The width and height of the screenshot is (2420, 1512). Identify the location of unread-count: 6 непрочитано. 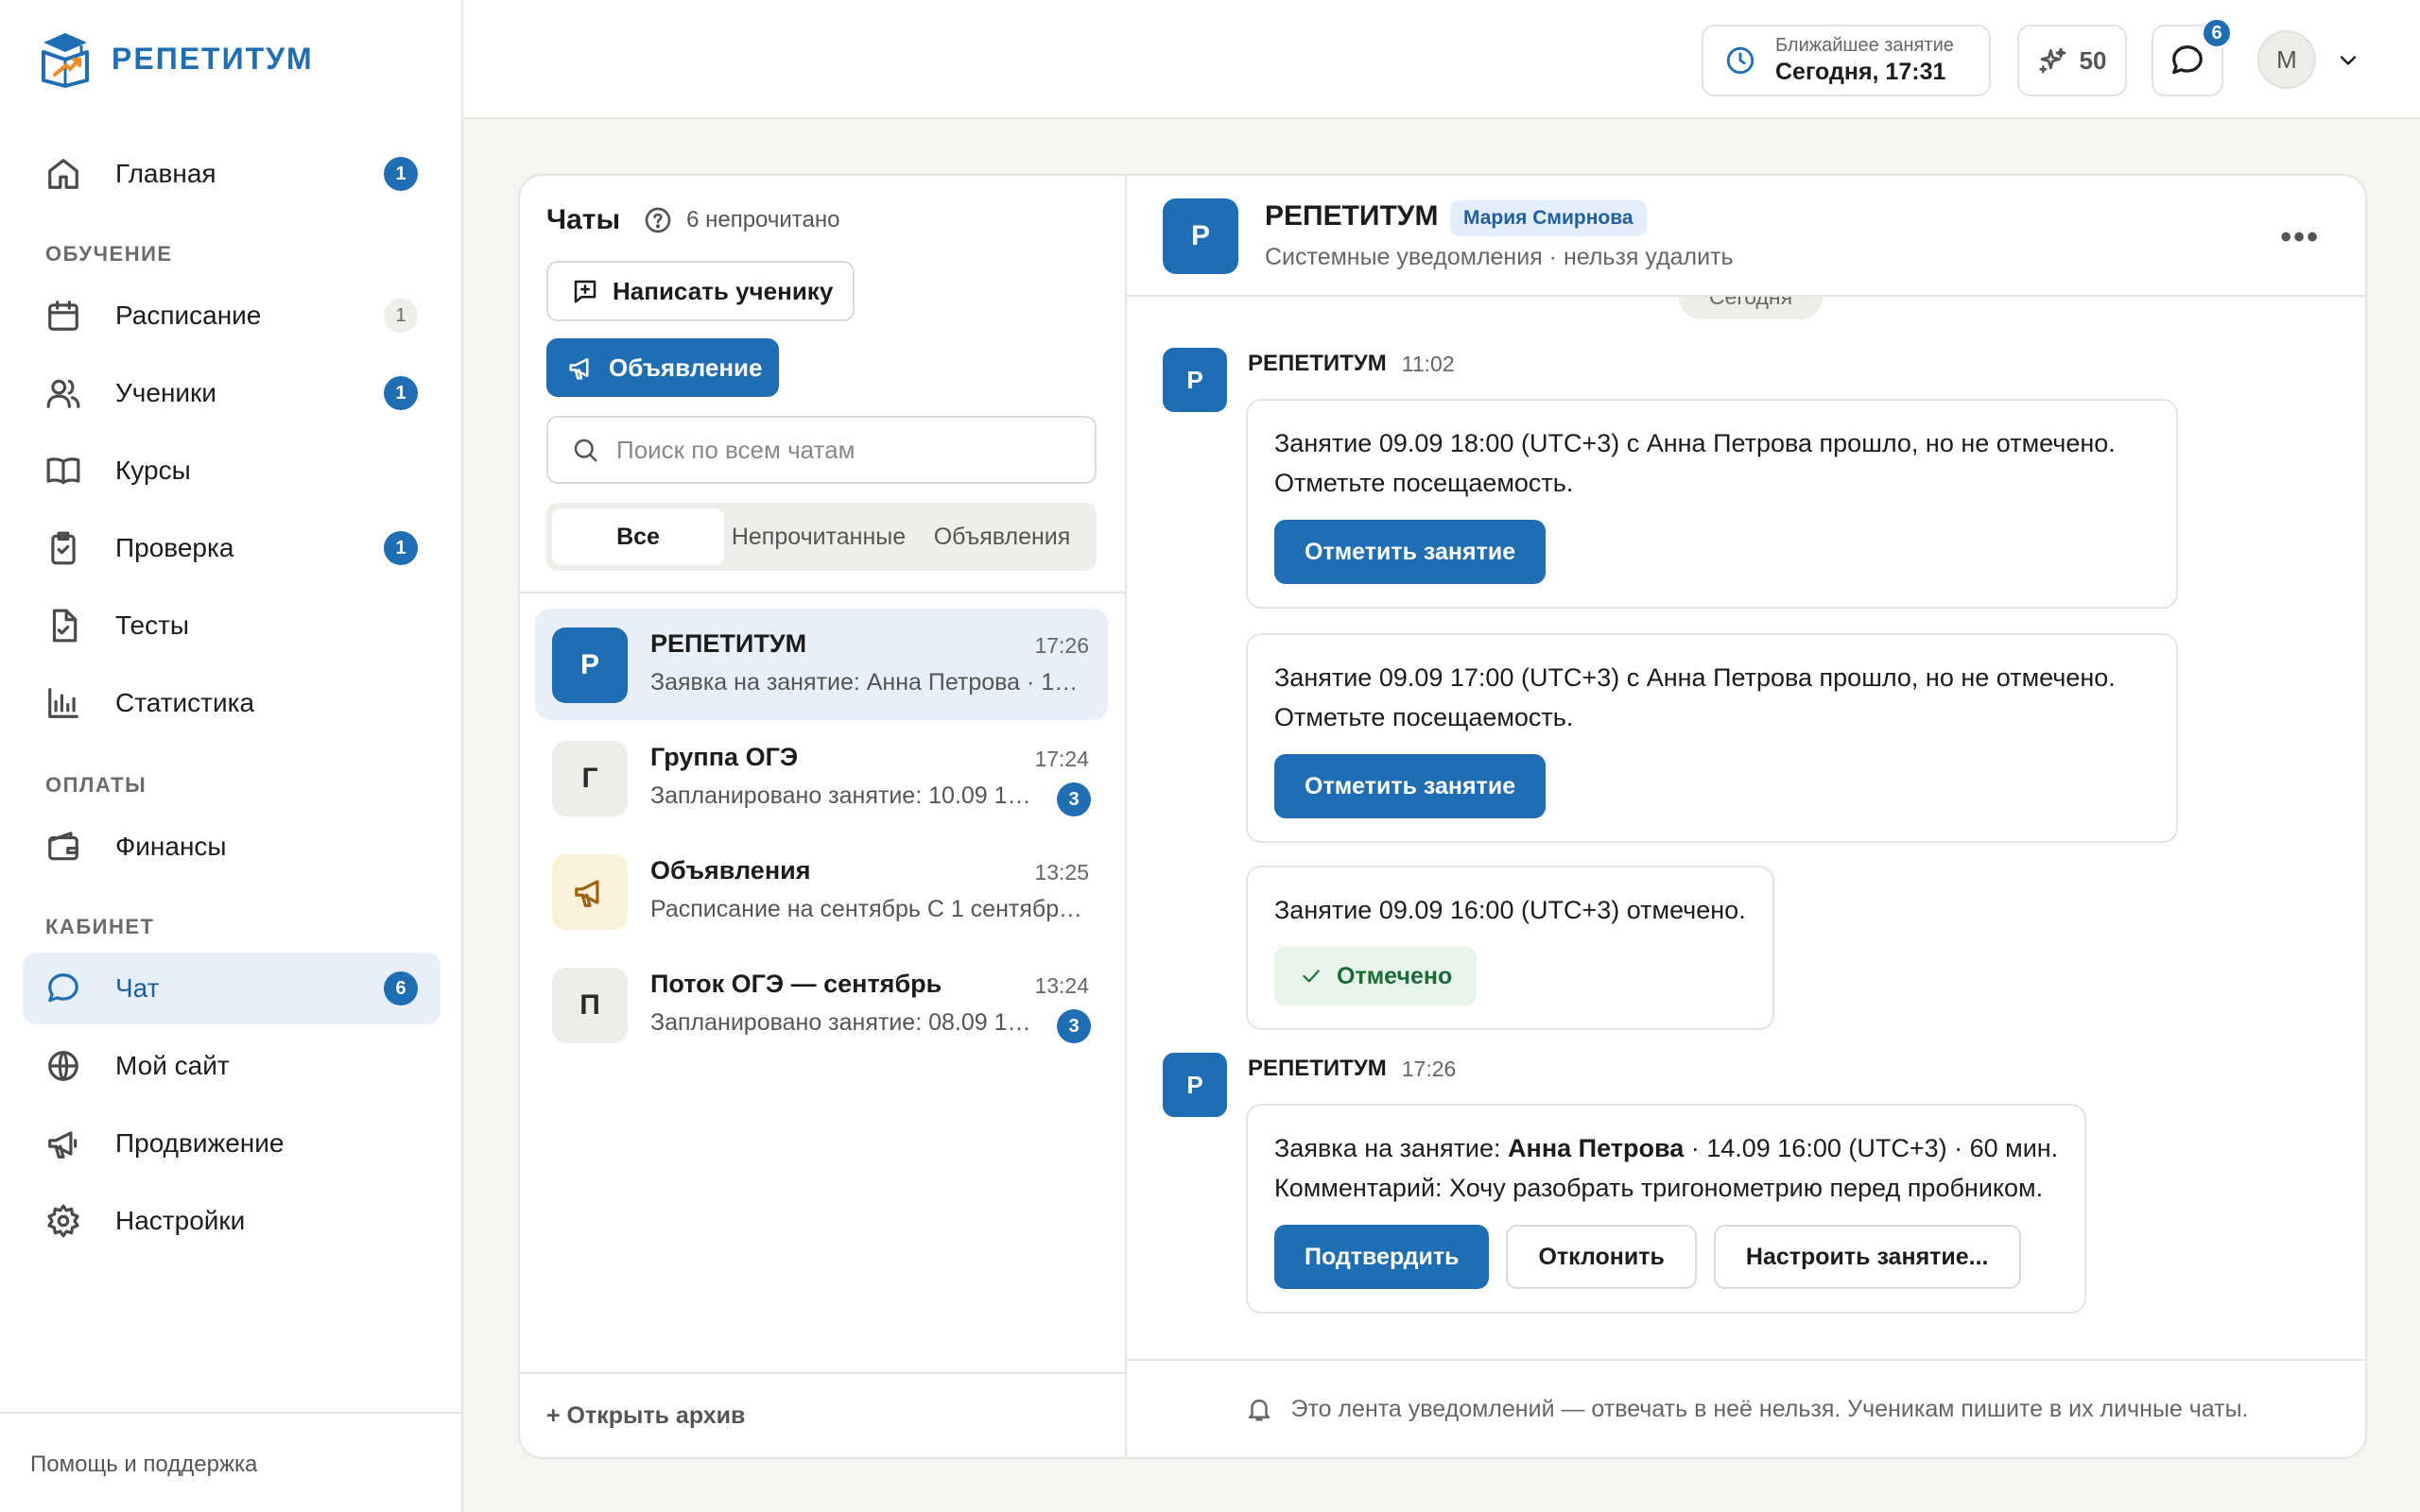
(763, 219).